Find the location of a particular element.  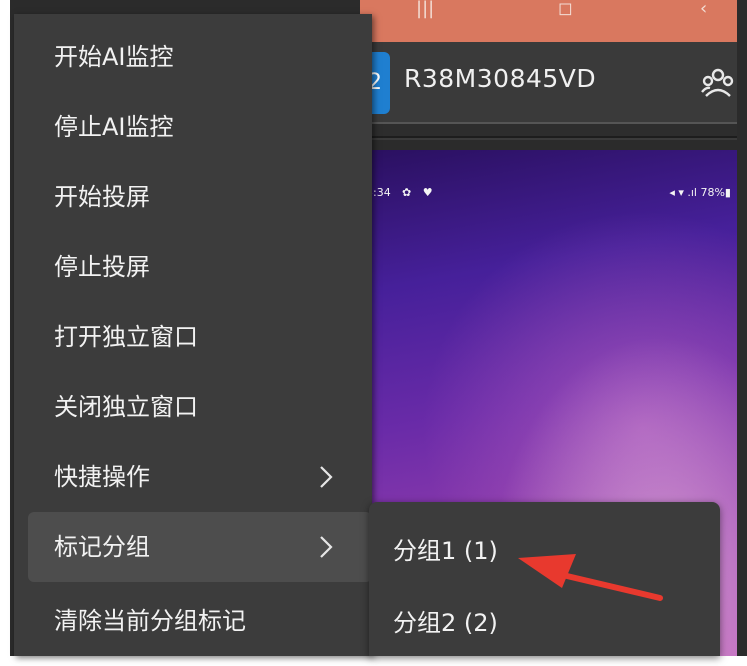

phone-status-bar: 3:34 ✿ ♥ ◂ ▾ .ıl 78%▮ is located at coordinates (548, 195).